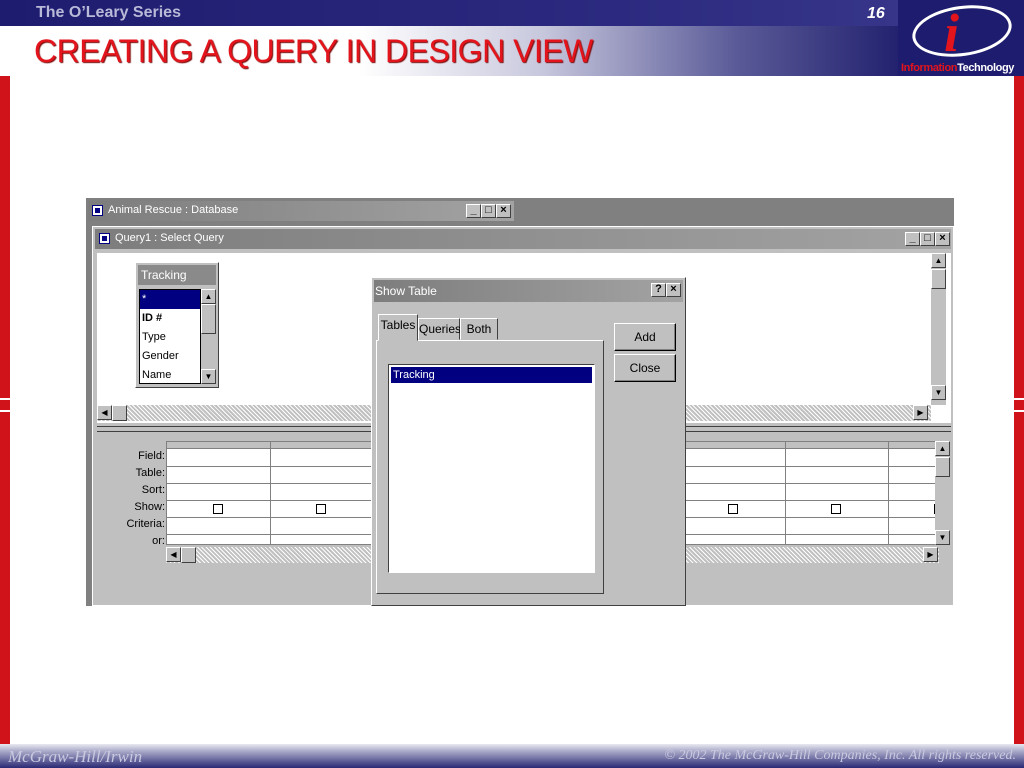 Image resolution: width=1024 pixels, height=768 pixels. Describe the element at coordinates (169, 238) in the screenshot. I see `query-window-title: Query1 : Select Query` at that location.